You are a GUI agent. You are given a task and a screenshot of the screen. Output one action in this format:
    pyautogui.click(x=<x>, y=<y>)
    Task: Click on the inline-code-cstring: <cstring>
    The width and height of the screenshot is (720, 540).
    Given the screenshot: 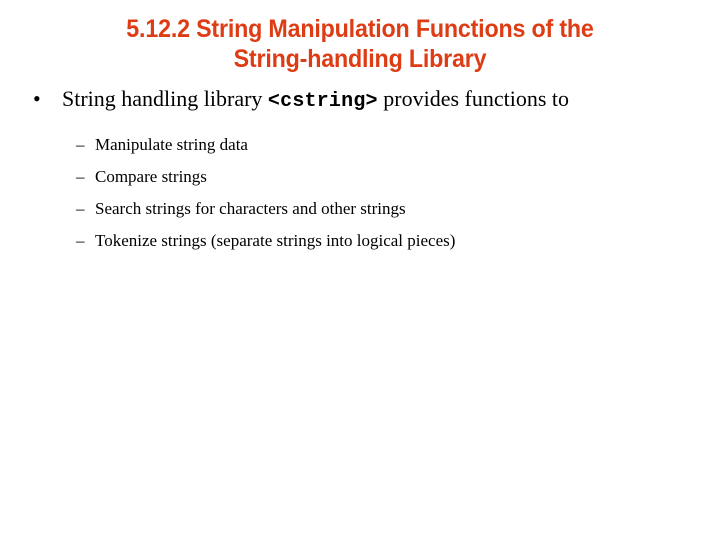 What is the action you would take?
    pyautogui.click(x=322, y=101)
    